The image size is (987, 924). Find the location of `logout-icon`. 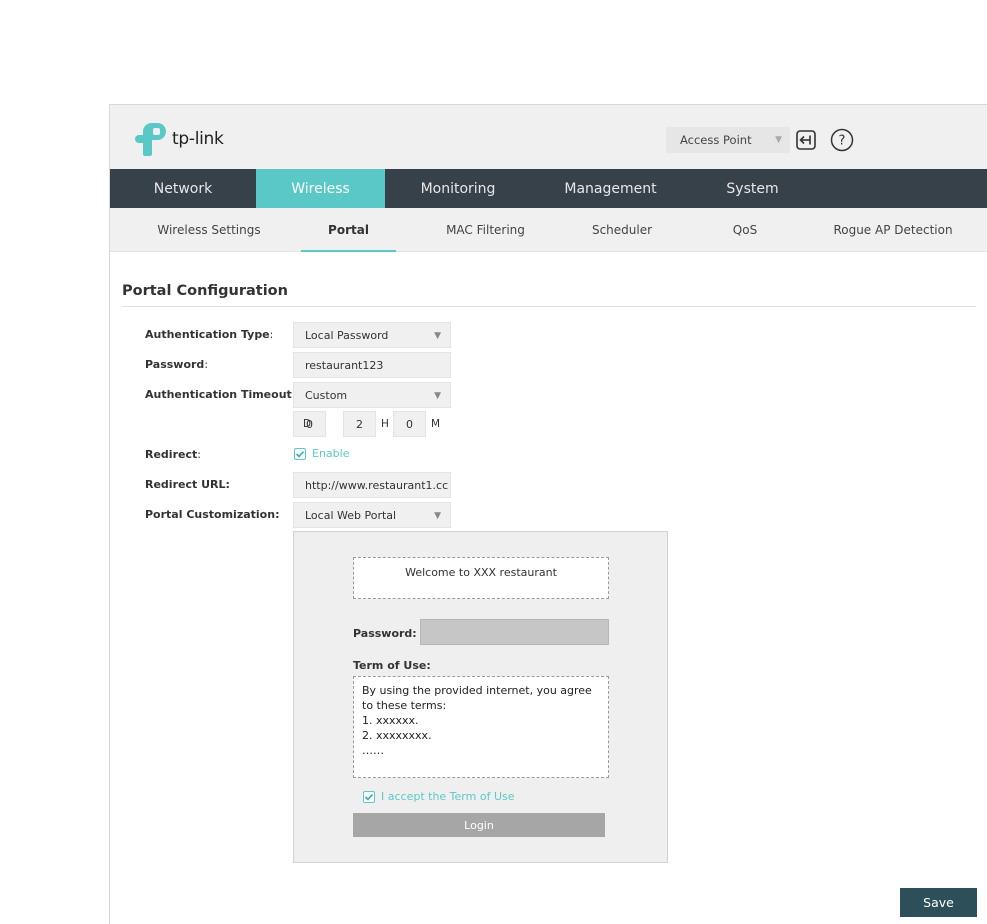

logout-icon is located at coordinates (806, 140).